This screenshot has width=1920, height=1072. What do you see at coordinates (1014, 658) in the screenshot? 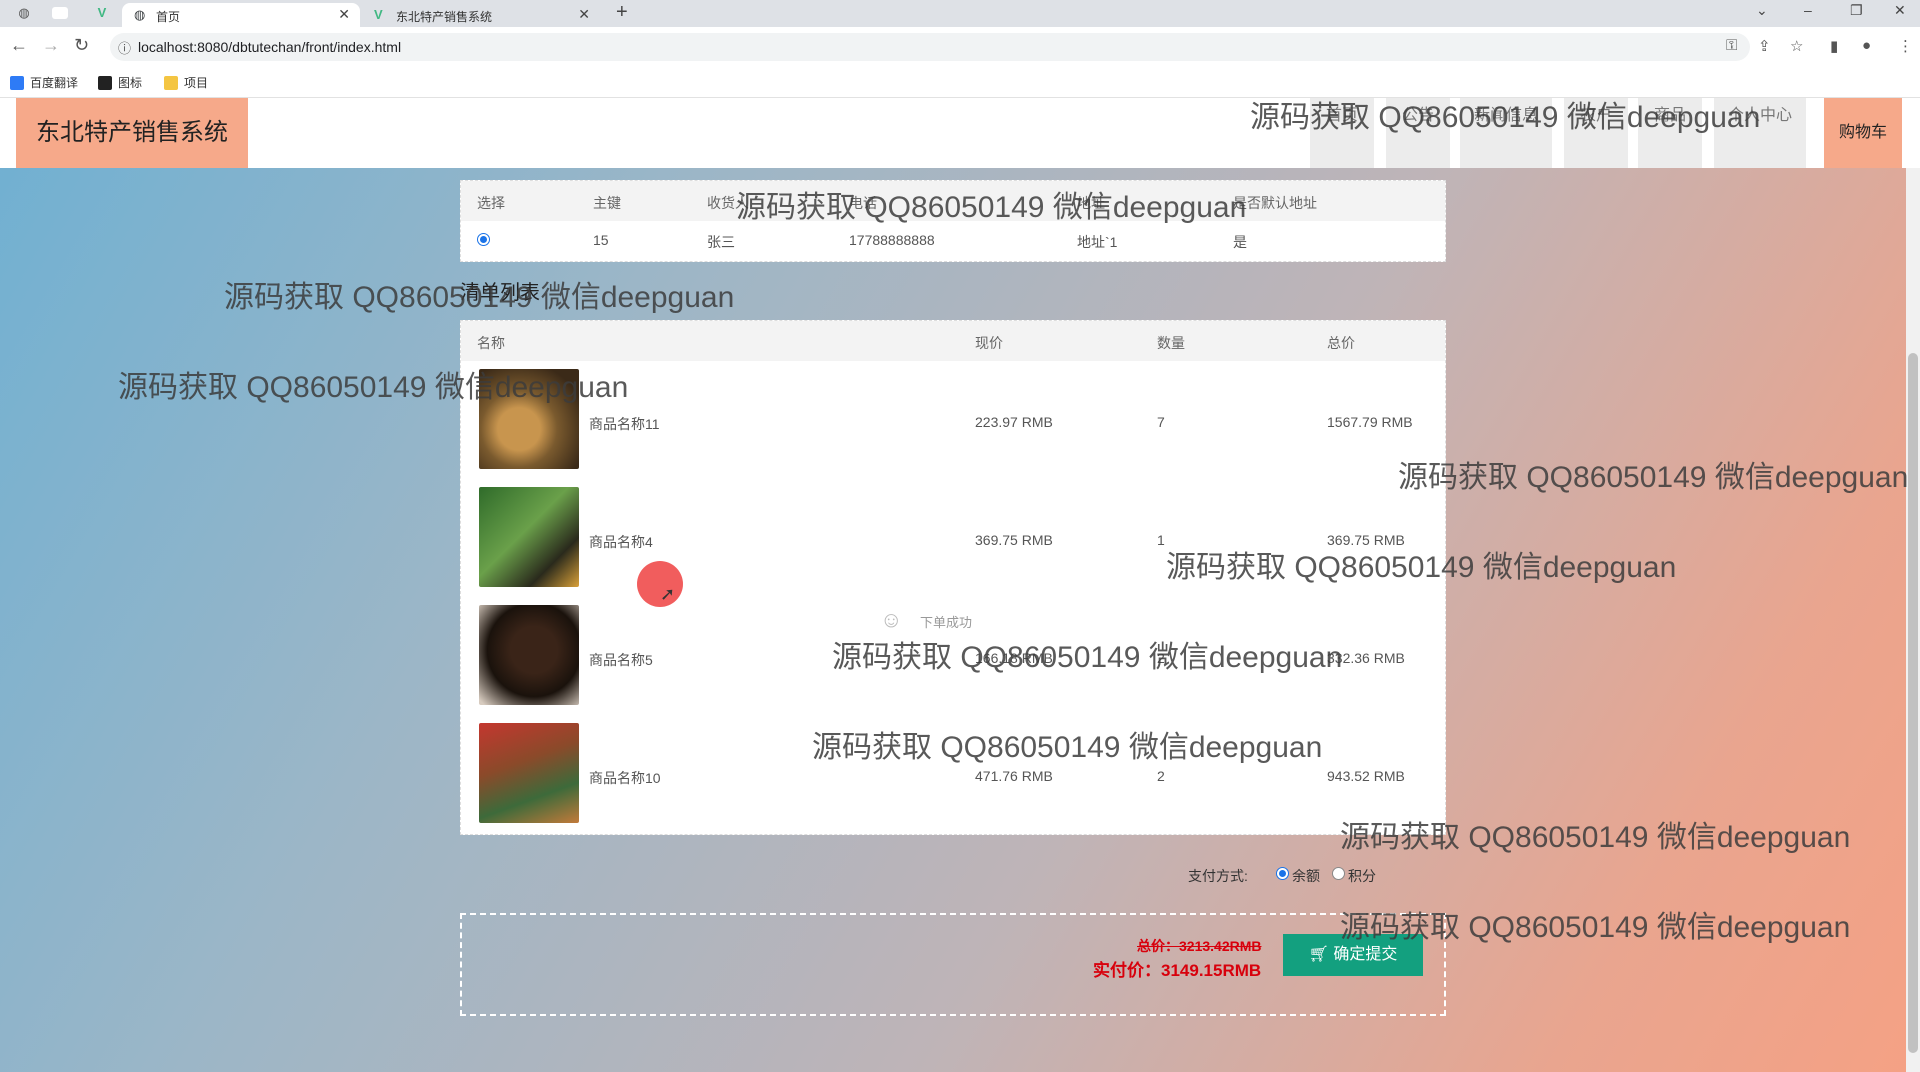
I see `item-price: 166.18 RMB` at bounding box center [1014, 658].